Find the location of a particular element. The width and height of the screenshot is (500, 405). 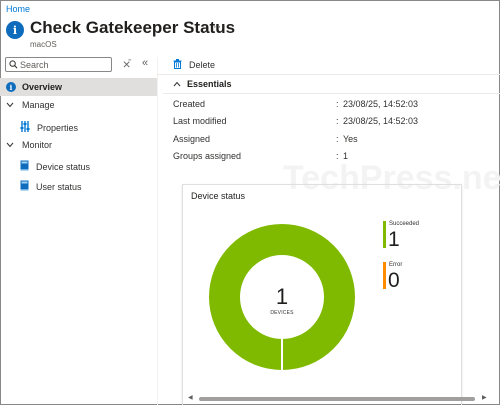

sidebar-item-label: Overview is located at coordinates (42, 87).